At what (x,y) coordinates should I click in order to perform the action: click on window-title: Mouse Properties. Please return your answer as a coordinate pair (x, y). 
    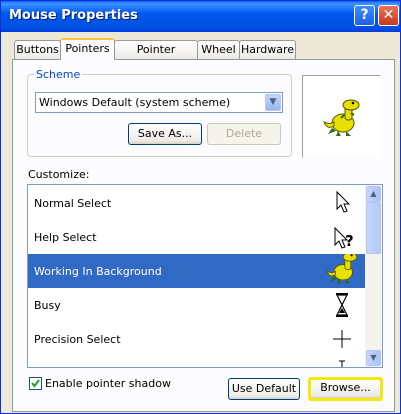
    Looking at the image, I should click on (73, 15).